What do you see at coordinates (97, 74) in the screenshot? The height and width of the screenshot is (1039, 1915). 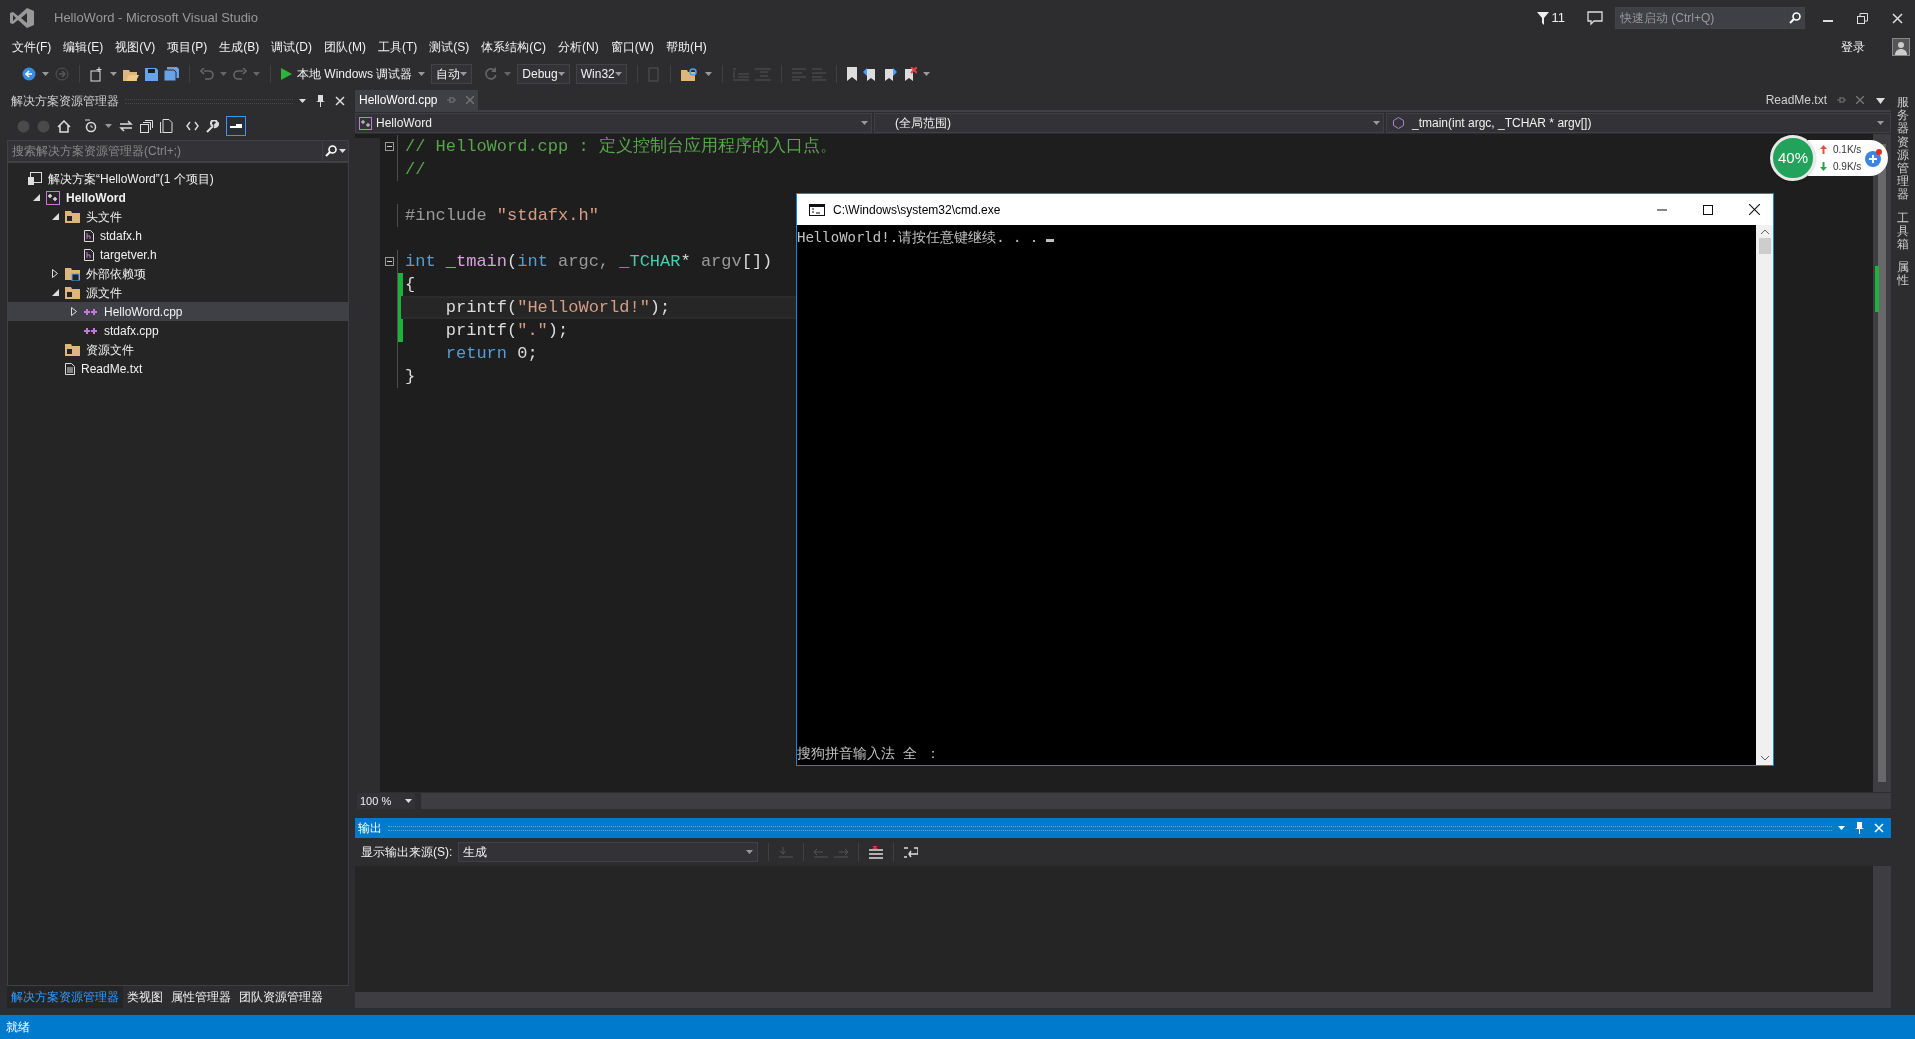 I see `new-project-icon` at bounding box center [97, 74].